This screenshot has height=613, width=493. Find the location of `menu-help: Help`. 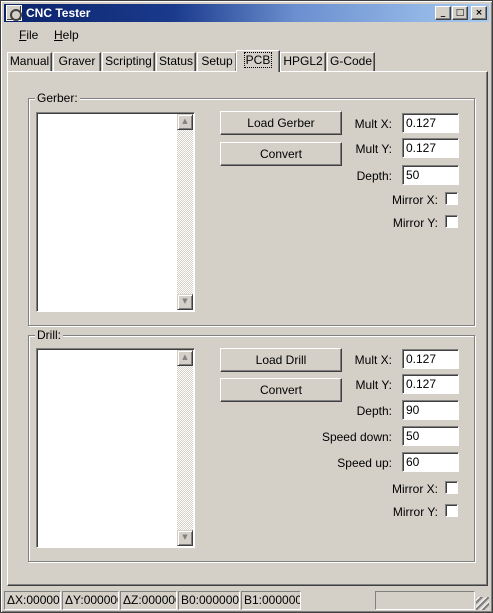

menu-help: Help is located at coordinates (66, 35).